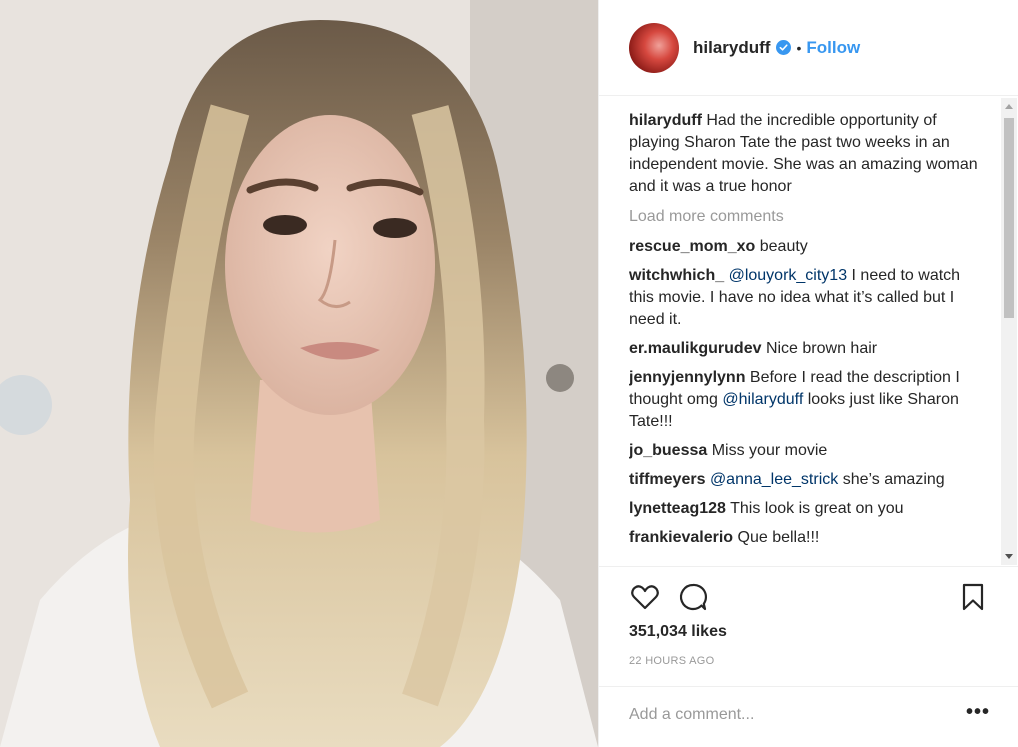 The width and height of the screenshot is (1018, 747). I want to click on comment-mention: @louyork_city13, so click(788, 275).